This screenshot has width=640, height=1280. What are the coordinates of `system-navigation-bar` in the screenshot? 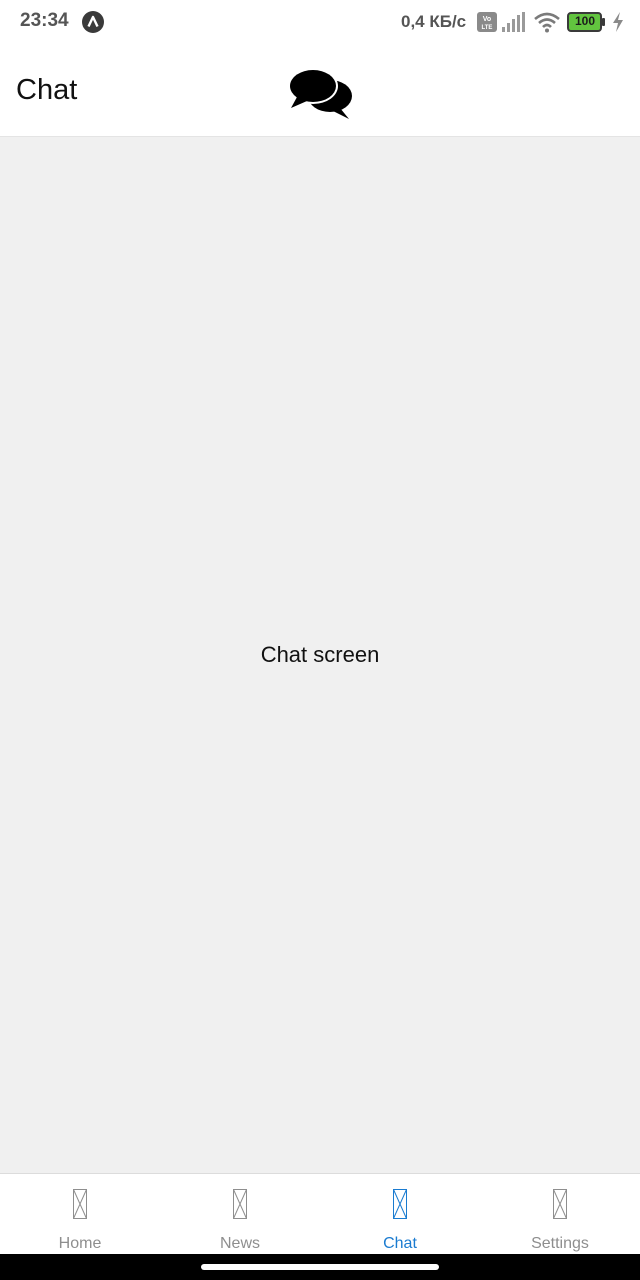 It's located at (320, 1267).